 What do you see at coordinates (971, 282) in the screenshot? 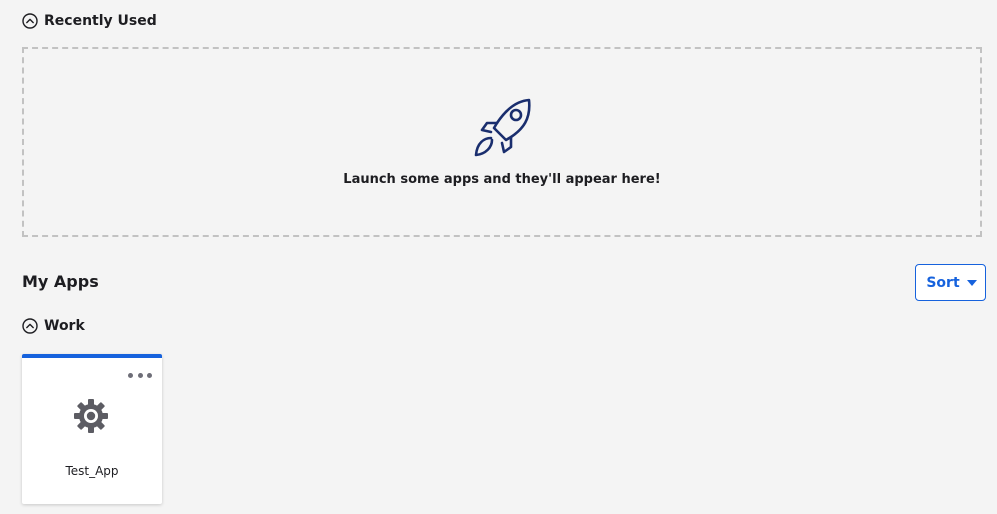
I see `caret-down-icon` at bounding box center [971, 282].